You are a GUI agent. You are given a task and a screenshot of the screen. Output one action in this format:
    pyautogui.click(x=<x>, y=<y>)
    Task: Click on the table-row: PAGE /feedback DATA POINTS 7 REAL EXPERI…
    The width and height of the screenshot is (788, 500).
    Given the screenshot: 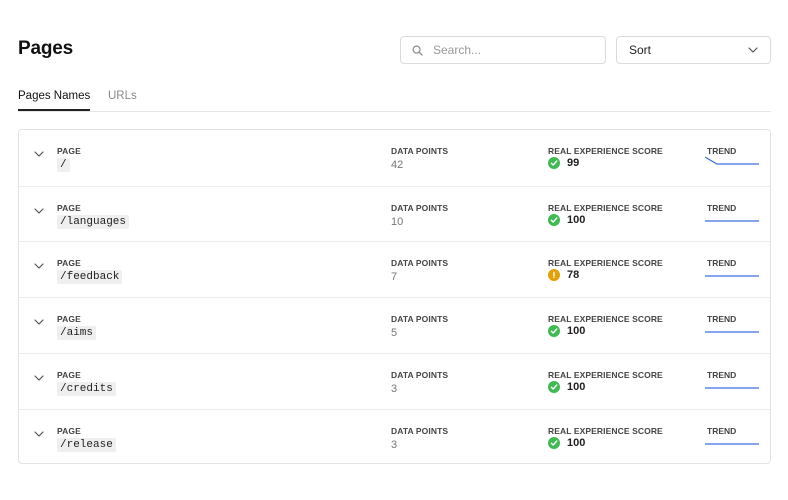 What is the action you would take?
    pyautogui.click(x=394, y=269)
    